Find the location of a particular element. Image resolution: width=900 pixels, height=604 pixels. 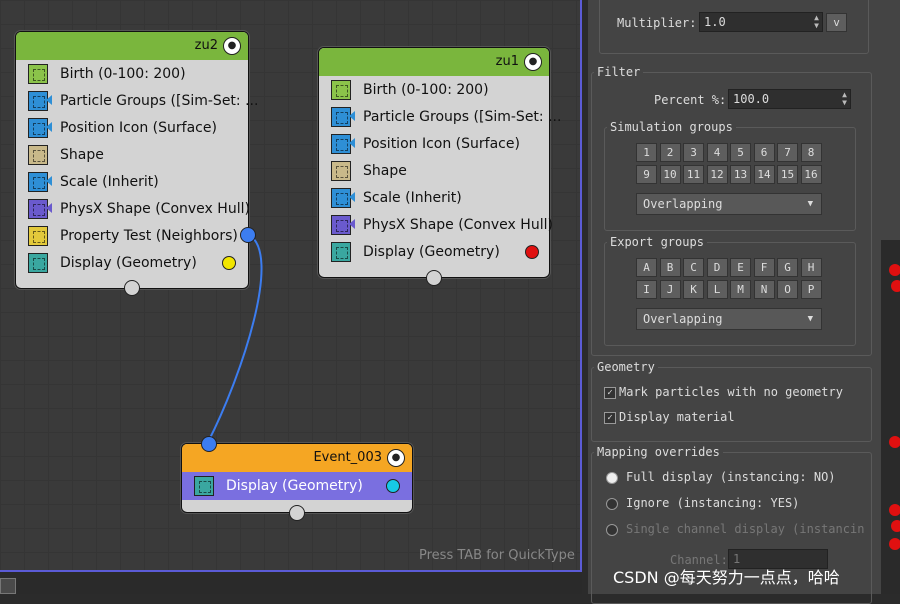

display-material-checkbox: ✓ Display material is located at coordinates (669, 417).